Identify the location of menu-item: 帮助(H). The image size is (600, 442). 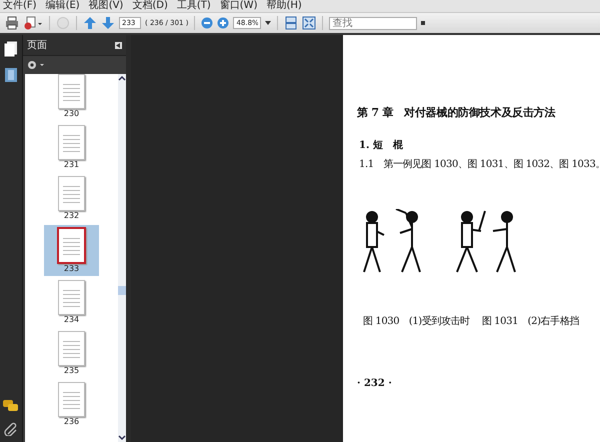
(284, 6).